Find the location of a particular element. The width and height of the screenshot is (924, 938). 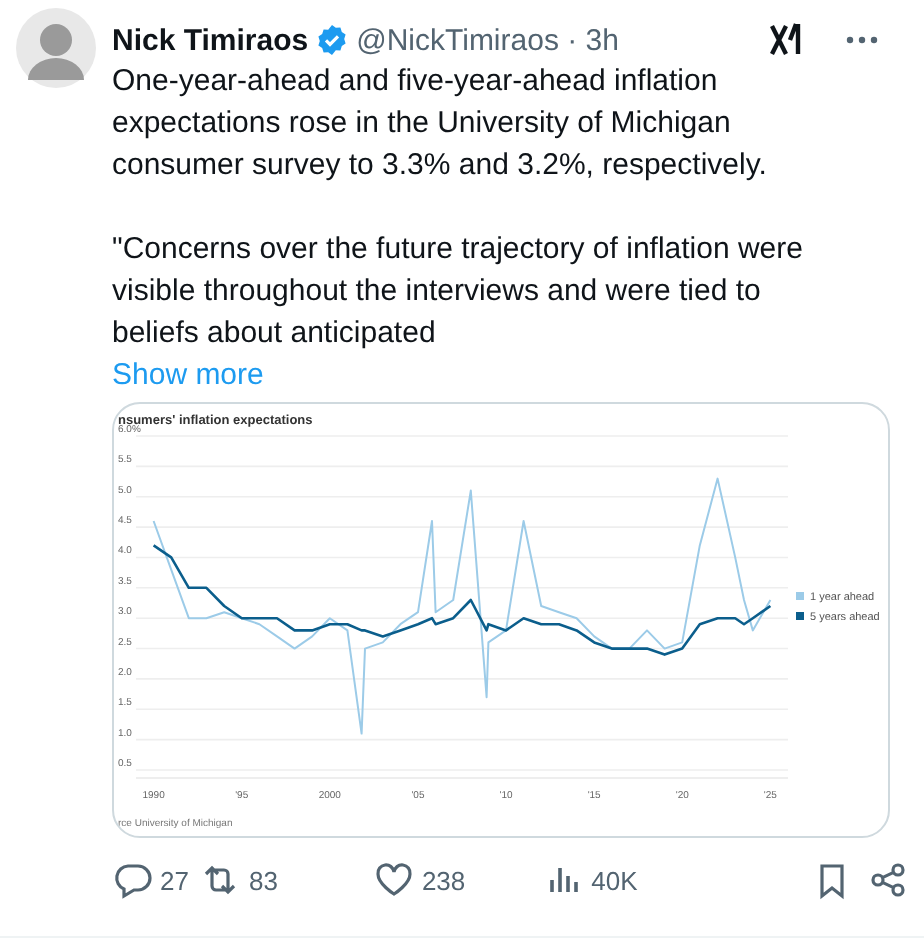

like-button: 238 is located at coordinates (419, 880).